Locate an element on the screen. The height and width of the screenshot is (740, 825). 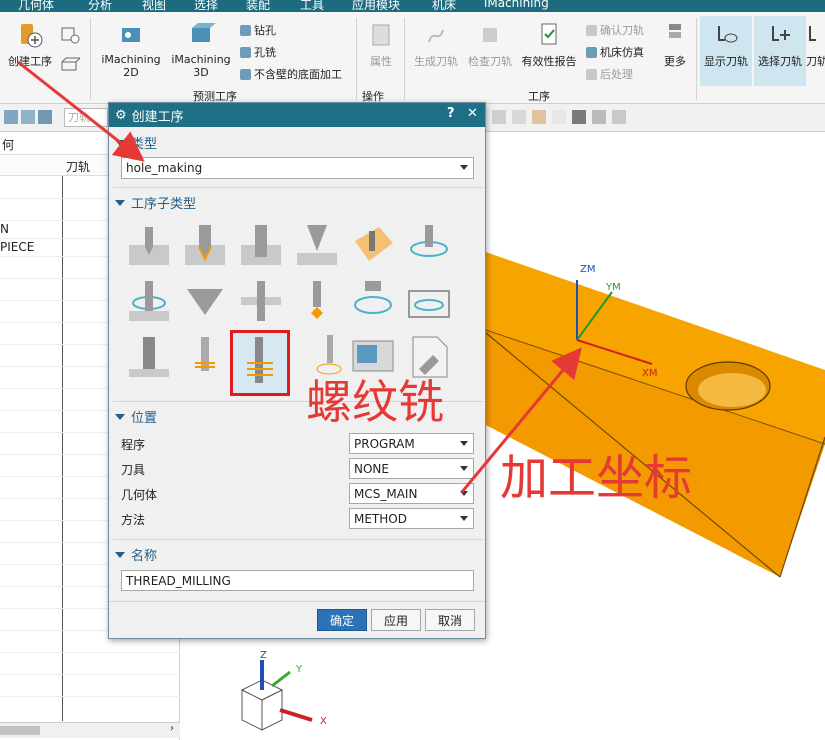
toolbar-right-icons is located at coordinates (559, 117).